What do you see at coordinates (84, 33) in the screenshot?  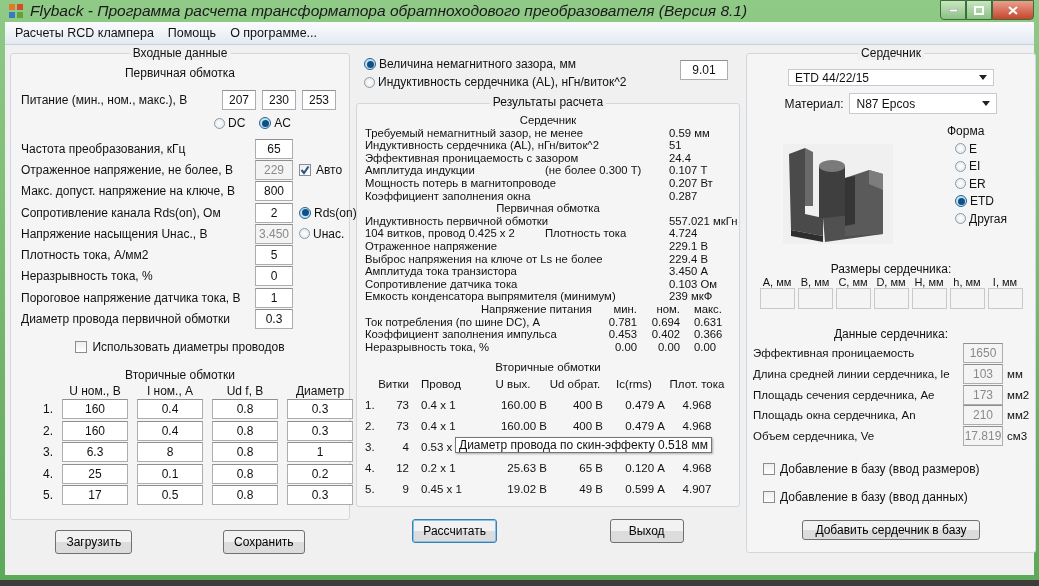 I see `menu-item: Расчеты RCD клампера` at bounding box center [84, 33].